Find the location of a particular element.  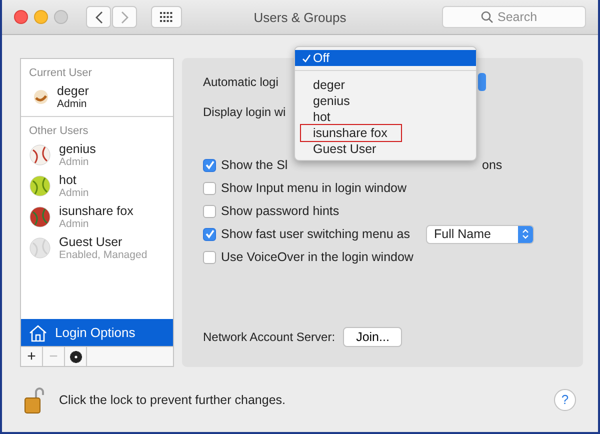

toolbar-button: + is located at coordinates (32, 356).